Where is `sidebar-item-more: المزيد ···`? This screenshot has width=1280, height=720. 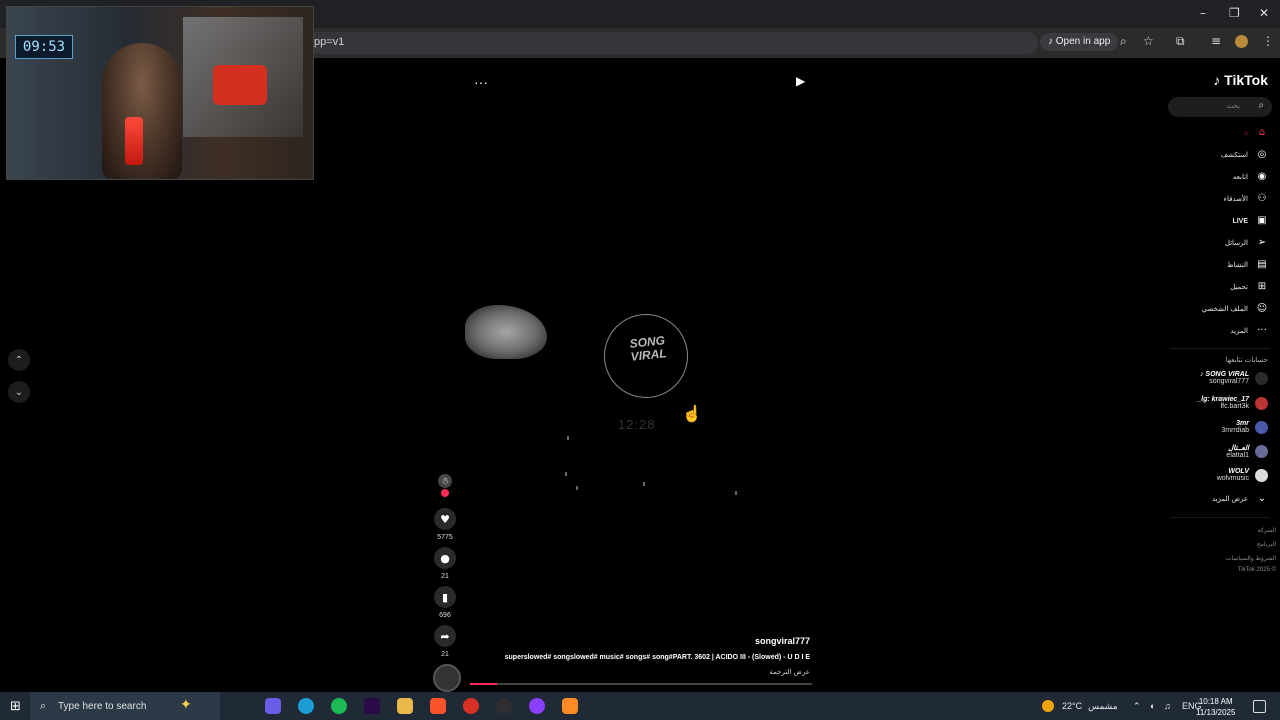
sidebar-item-more: المزيد ··· is located at coordinates (1249, 331).